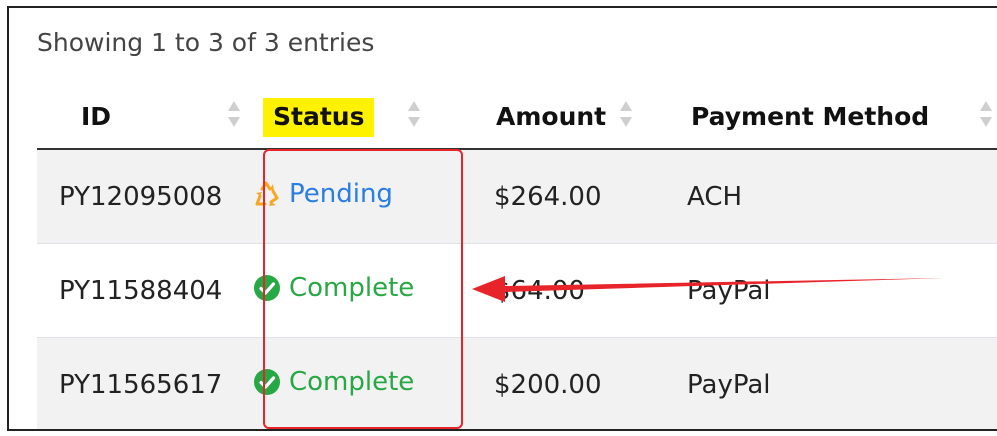  Describe the element at coordinates (559, 383) in the screenshot. I see `cell-amount: $200.00` at that location.